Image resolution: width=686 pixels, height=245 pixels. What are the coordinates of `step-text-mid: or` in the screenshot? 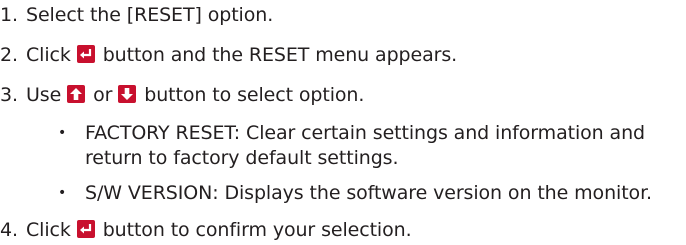 It's located at (103, 95).